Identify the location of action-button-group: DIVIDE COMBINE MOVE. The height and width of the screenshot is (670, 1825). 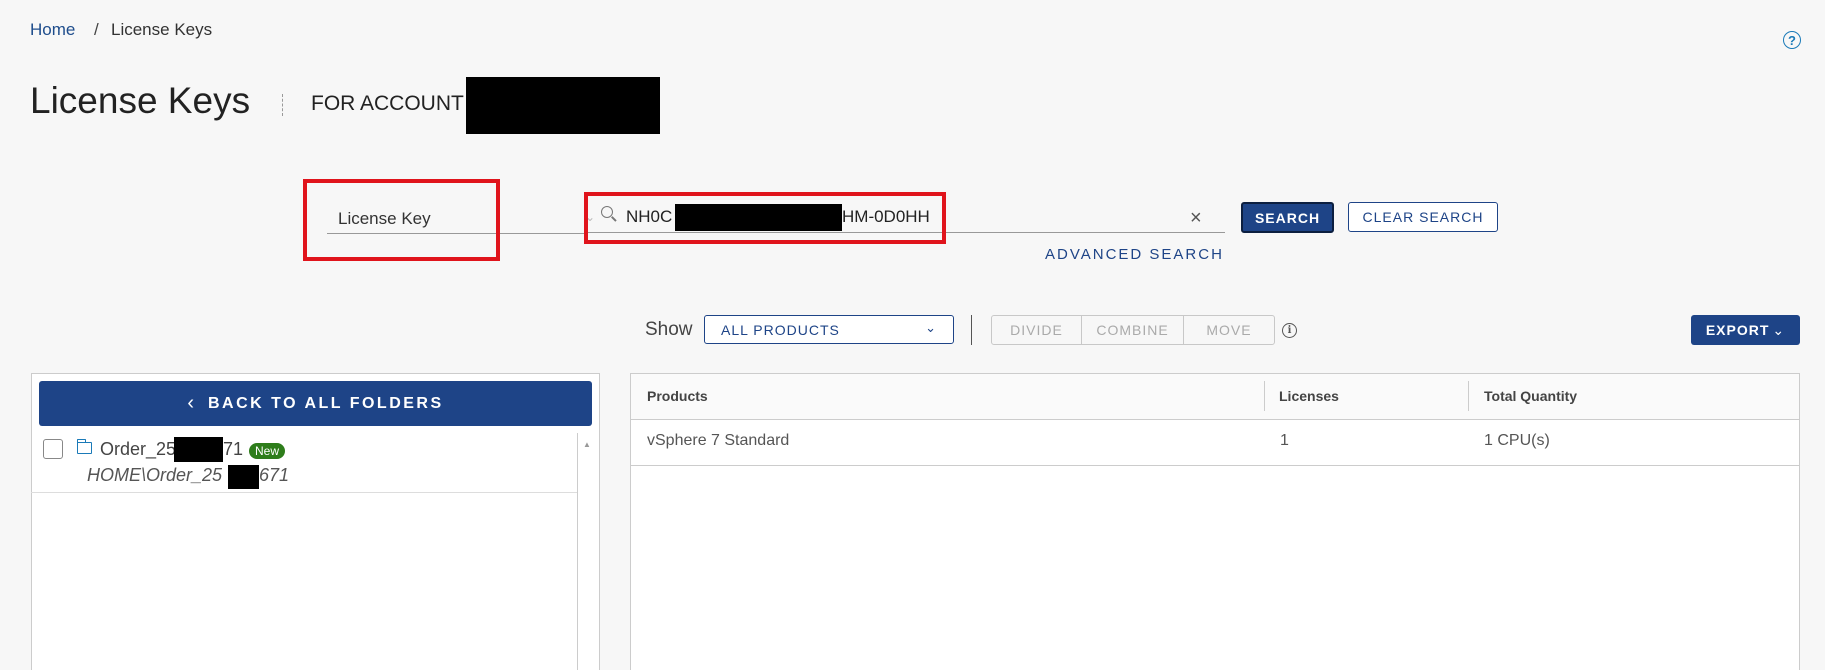
(1133, 330).